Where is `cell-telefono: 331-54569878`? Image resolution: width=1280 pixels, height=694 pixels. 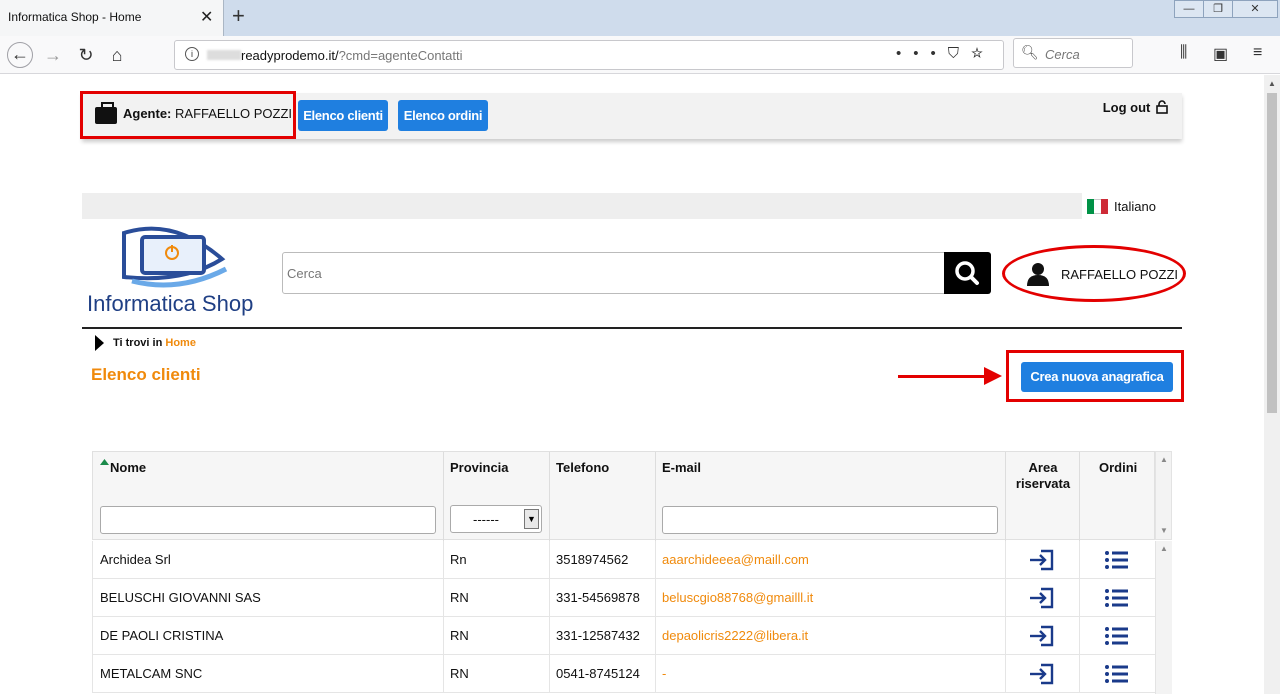 cell-telefono: 331-54569878 is located at coordinates (598, 597).